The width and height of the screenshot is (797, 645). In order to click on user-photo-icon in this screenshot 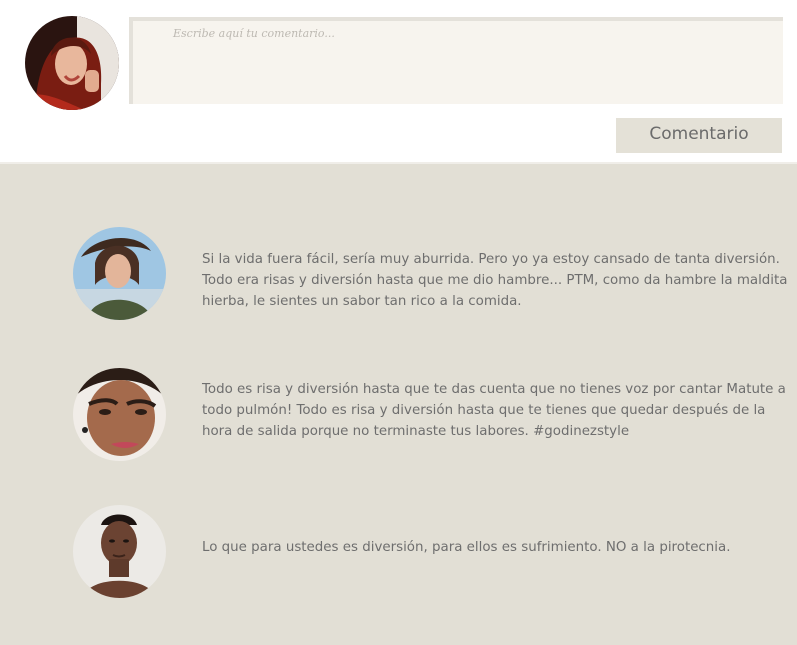, I will do `click(72, 63)`.